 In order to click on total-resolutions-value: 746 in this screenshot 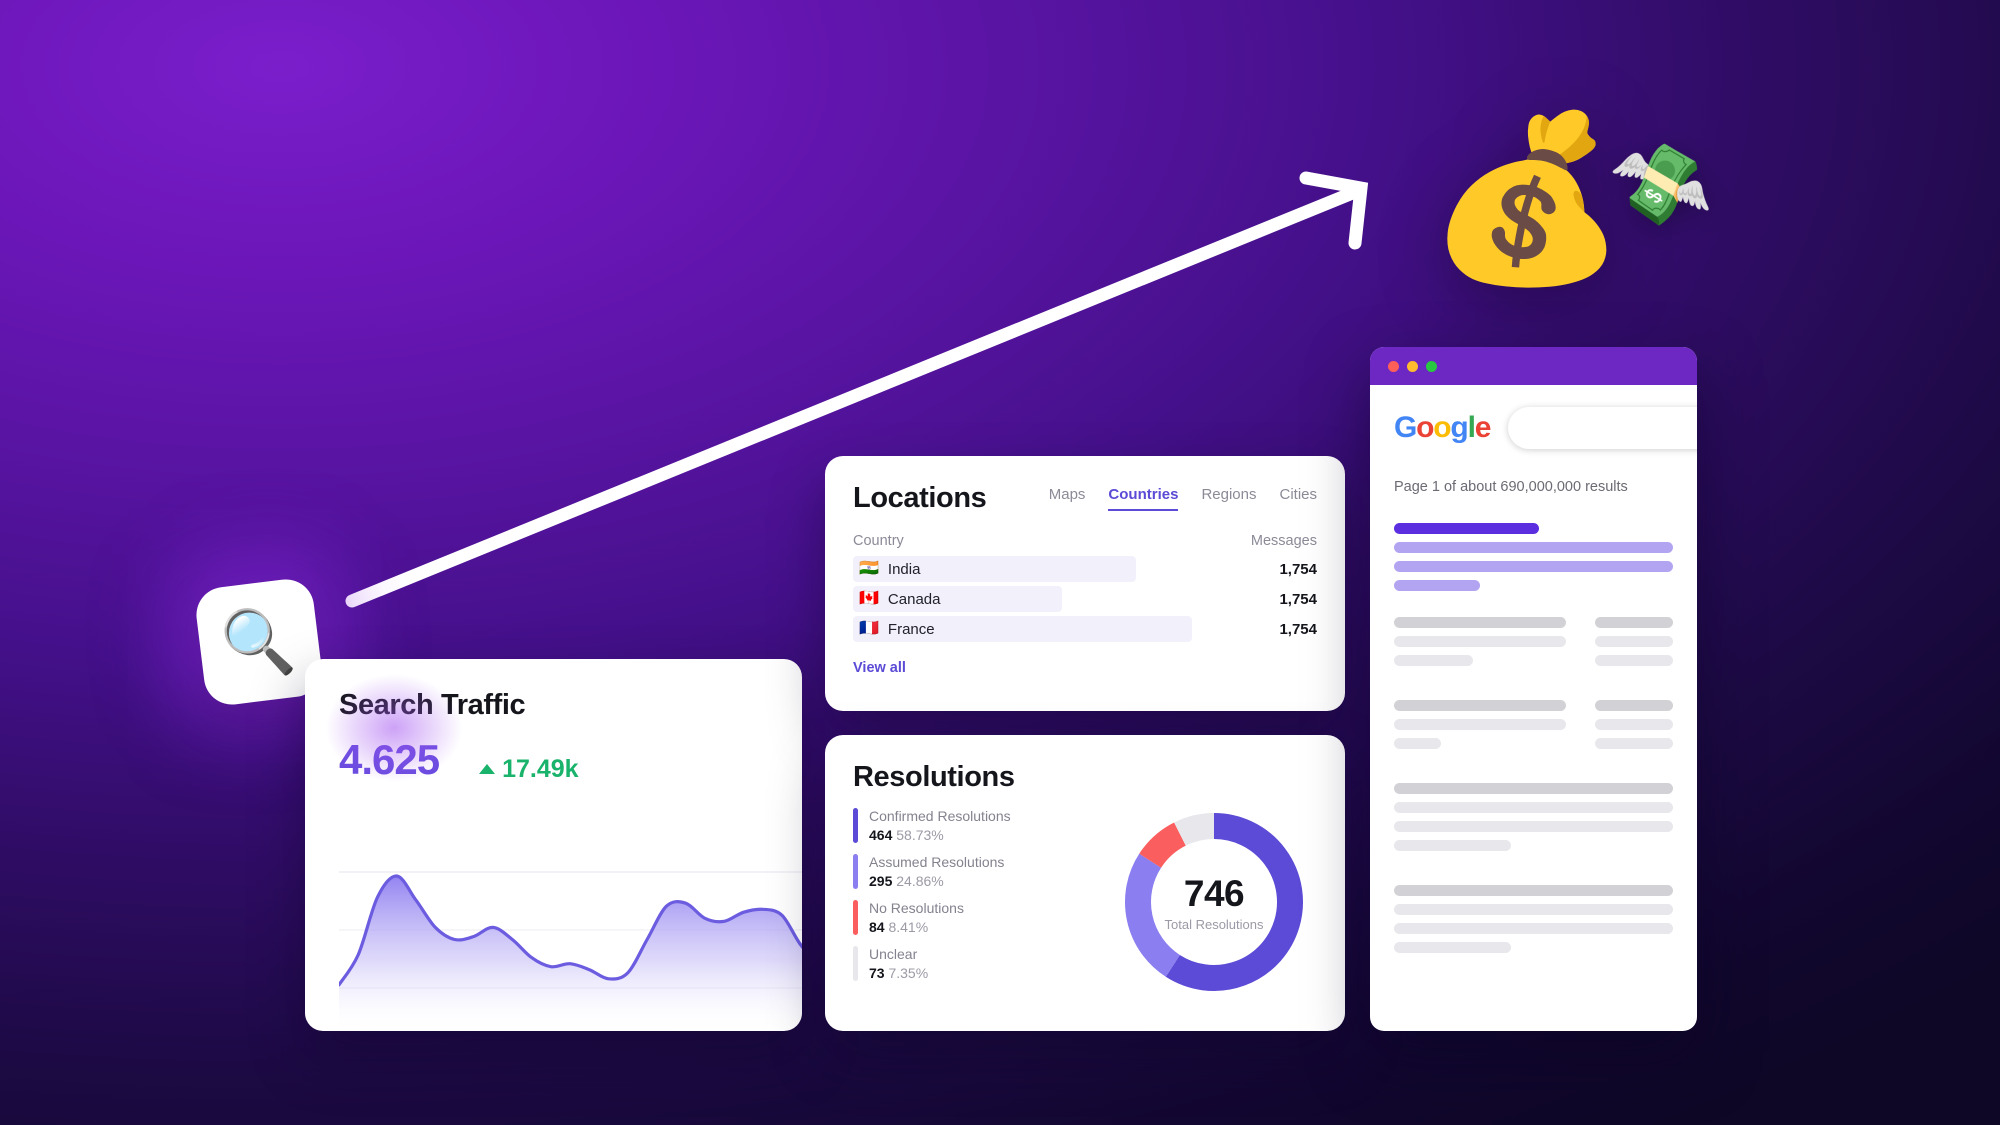, I will do `click(1214, 893)`.